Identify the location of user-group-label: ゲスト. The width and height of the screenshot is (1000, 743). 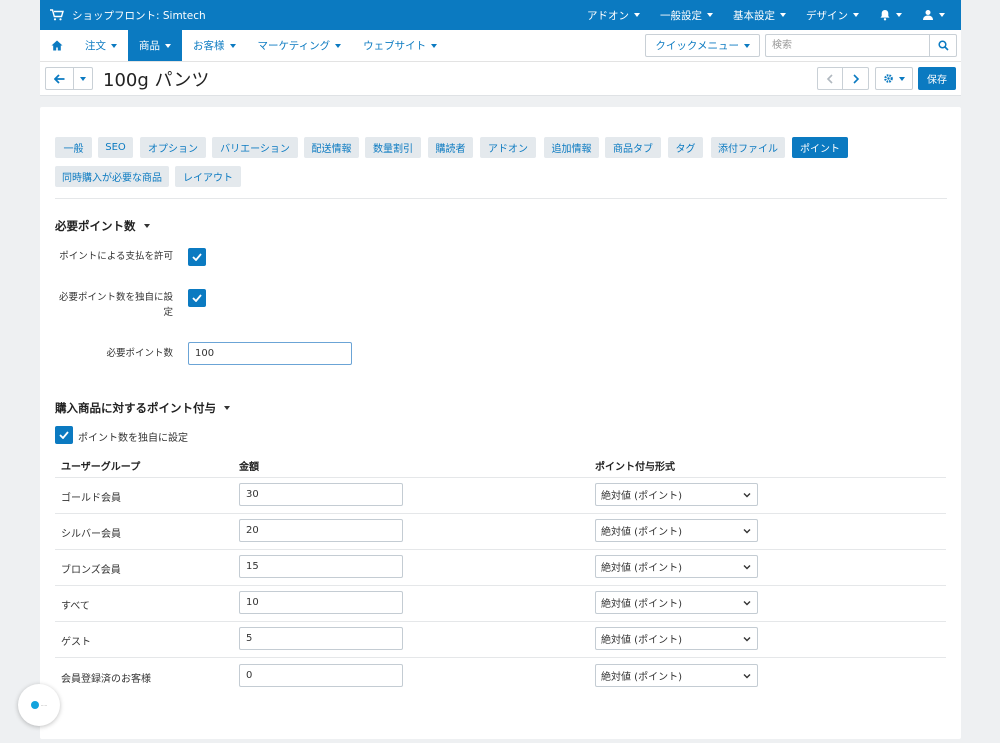
(76, 642).